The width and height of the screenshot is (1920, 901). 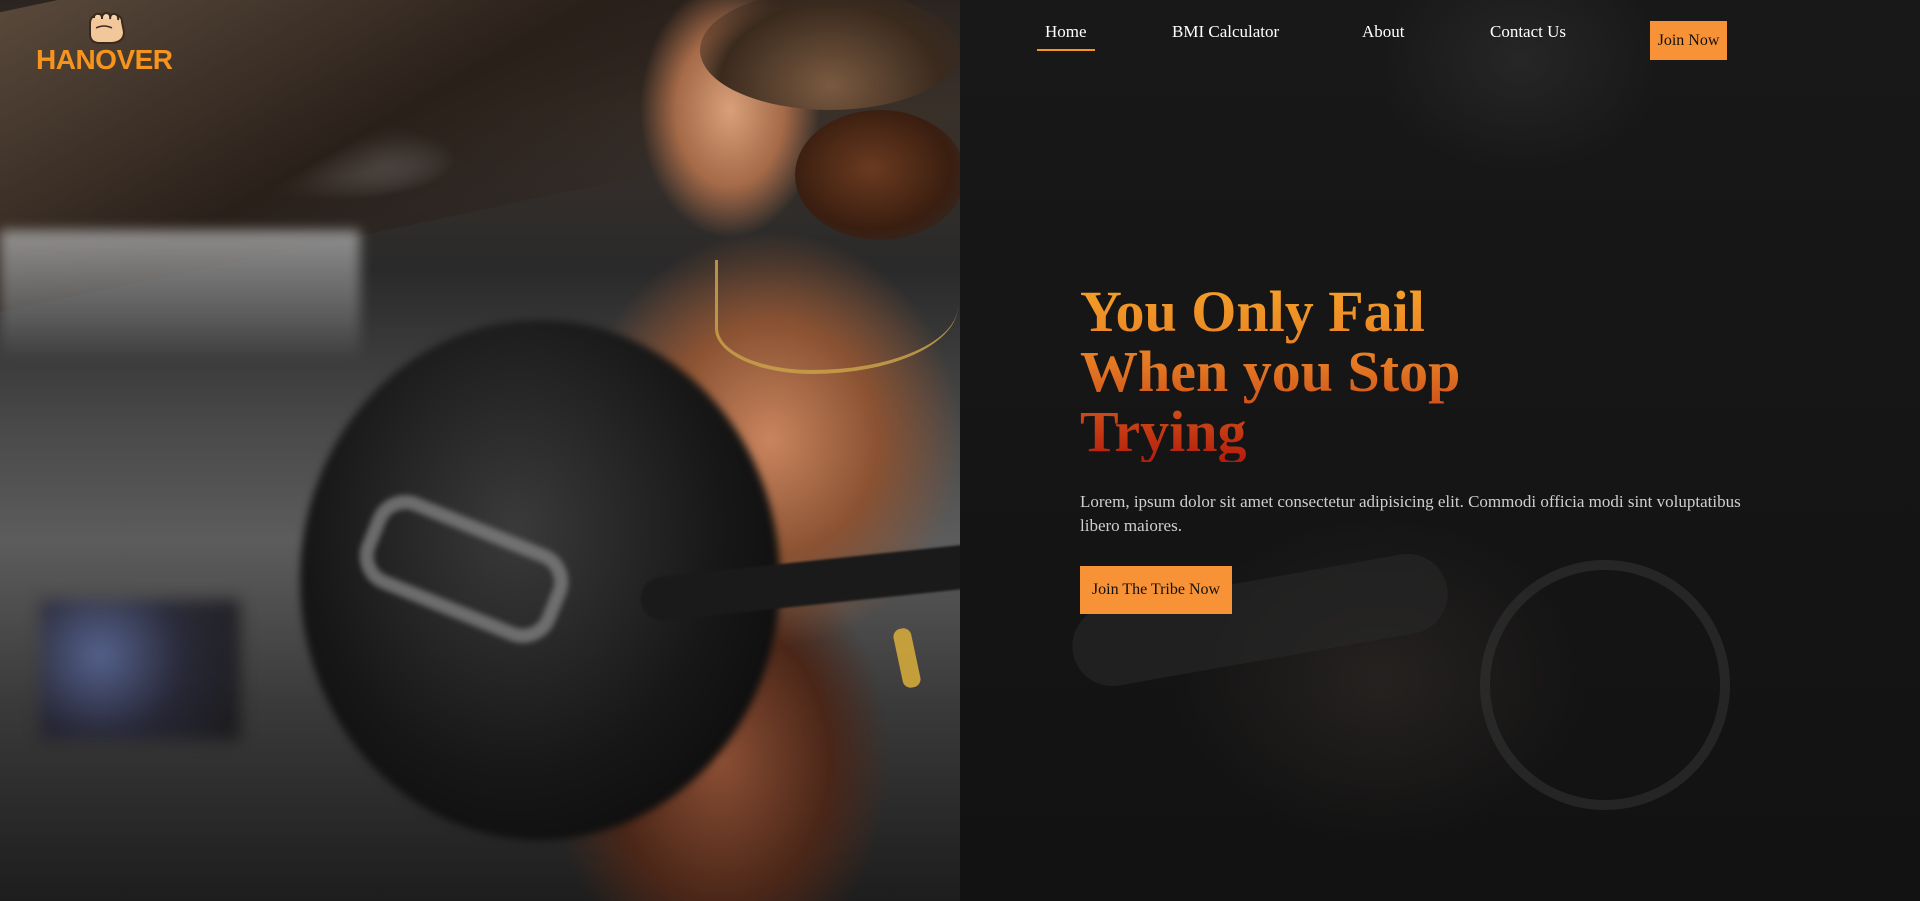 I want to click on headline-line-3: Trying, so click(x=1163, y=431).